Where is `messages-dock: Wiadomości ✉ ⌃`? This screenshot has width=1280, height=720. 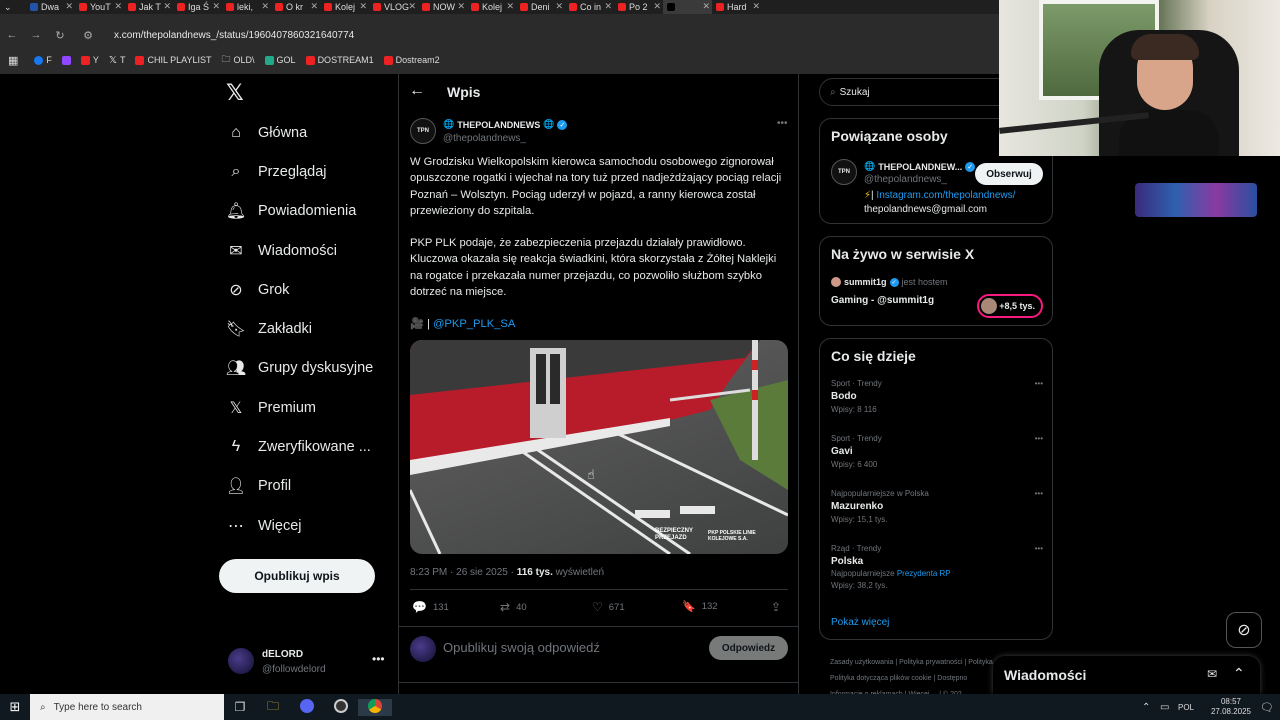
messages-dock: Wiadomości ✉ ⌃ is located at coordinates (1126, 675).